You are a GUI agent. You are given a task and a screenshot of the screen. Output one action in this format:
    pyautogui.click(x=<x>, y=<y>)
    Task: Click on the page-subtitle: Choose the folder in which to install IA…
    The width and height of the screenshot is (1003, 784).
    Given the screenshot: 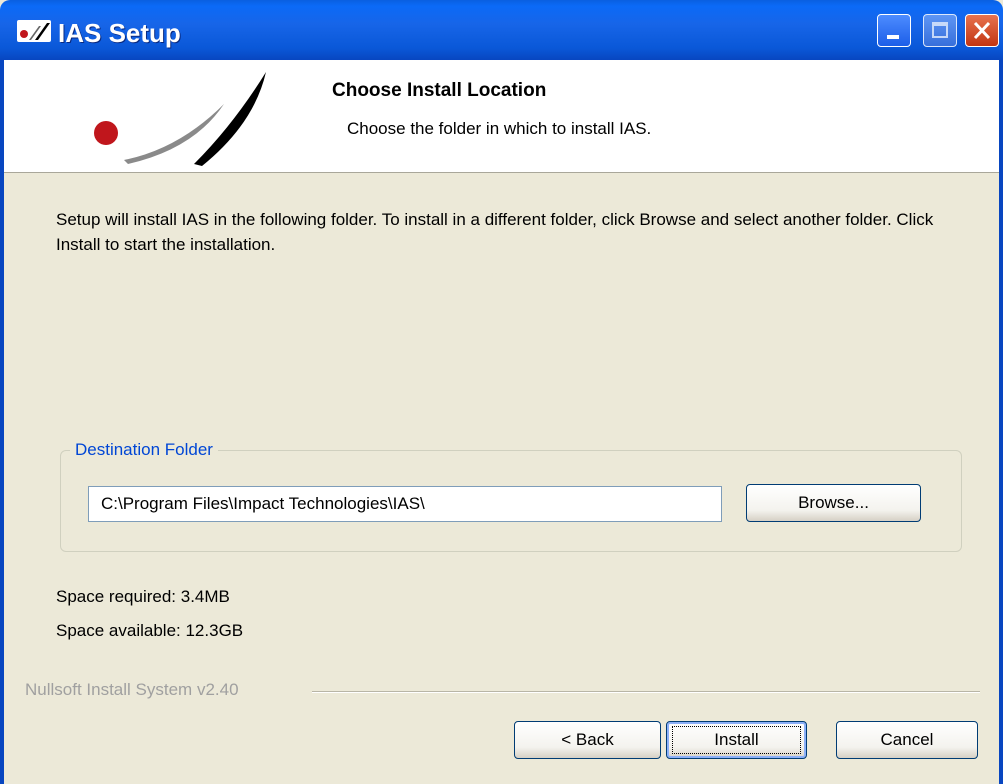 What is the action you would take?
    pyautogui.click(x=499, y=128)
    